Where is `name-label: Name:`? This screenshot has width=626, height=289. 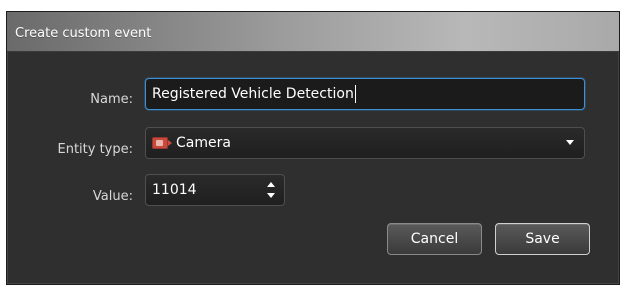
name-label: Name: is located at coordinates (111, 99).